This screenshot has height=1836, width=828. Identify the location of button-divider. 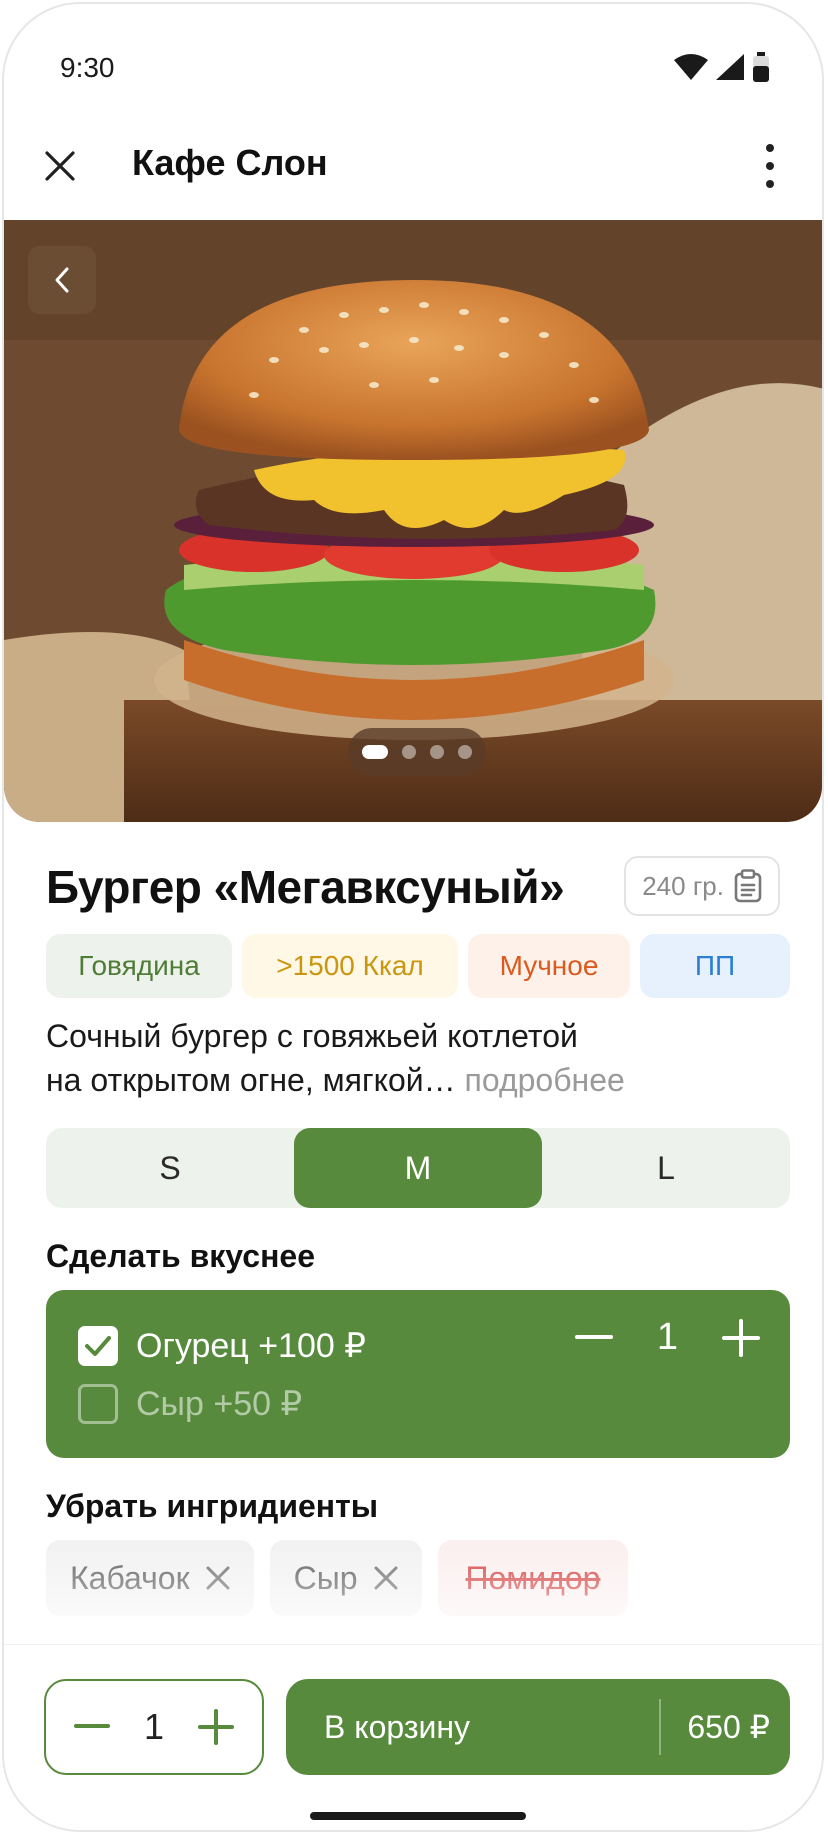
(660, 1727).